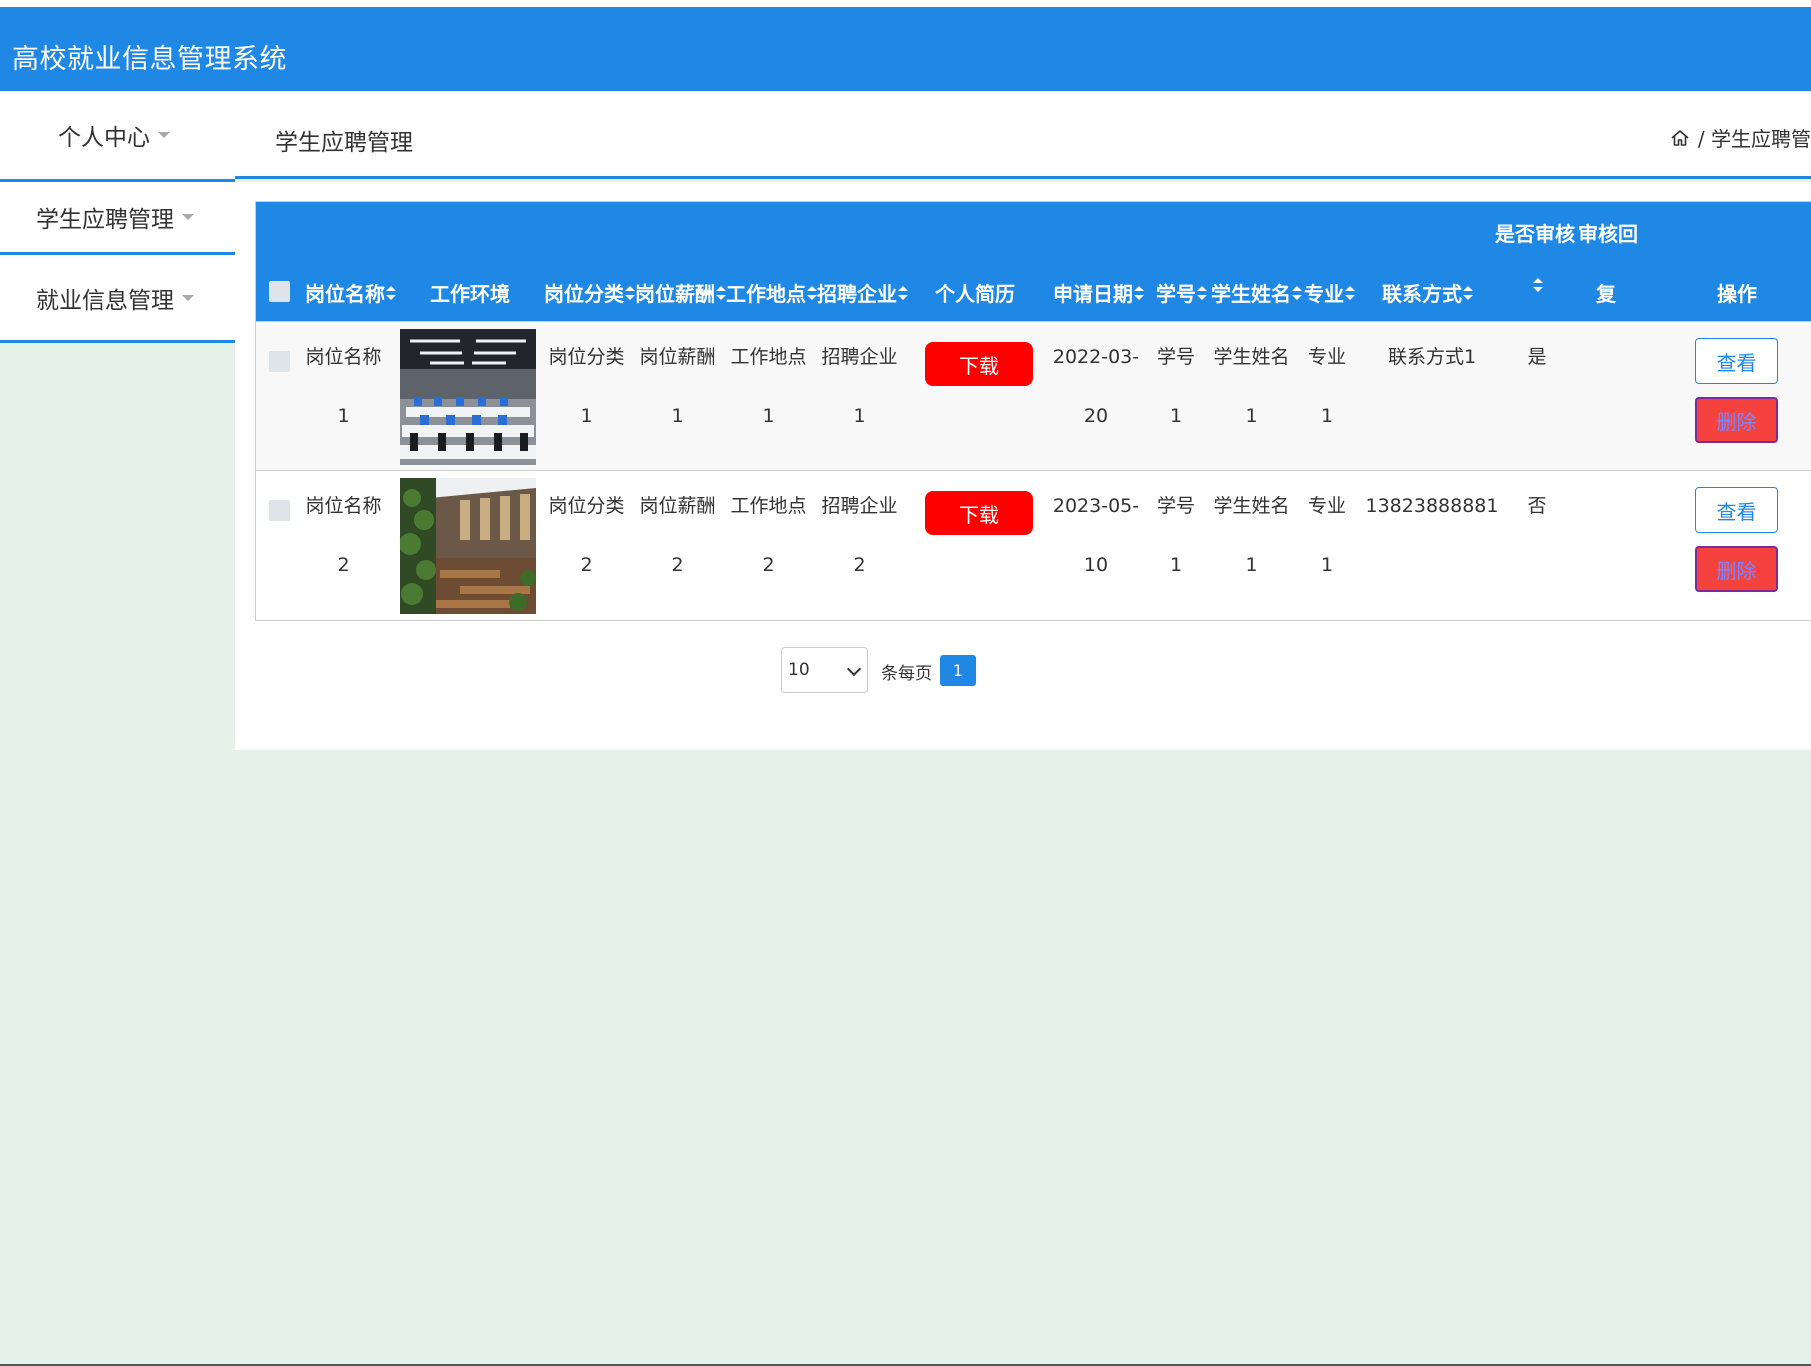 The height and width of the screenshot is (1366, 1811). Describe the element at coordinates (680, 292) in the screenshot. I see `column-header-salary: 岗位薪酬` at that location.